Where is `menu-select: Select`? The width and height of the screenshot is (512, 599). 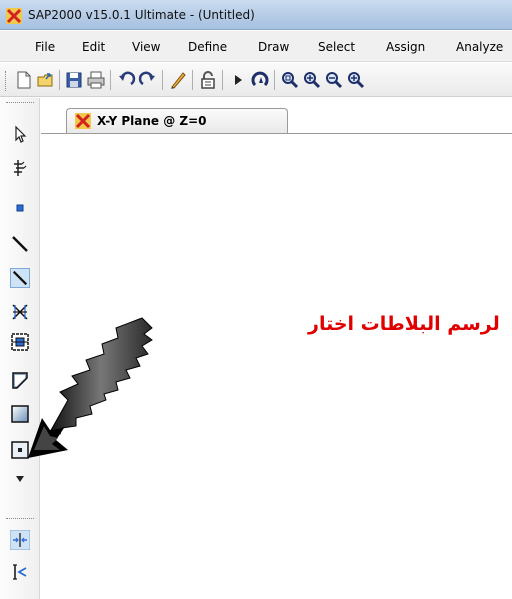 menu-select: Select is located at coordinates (336, 47).